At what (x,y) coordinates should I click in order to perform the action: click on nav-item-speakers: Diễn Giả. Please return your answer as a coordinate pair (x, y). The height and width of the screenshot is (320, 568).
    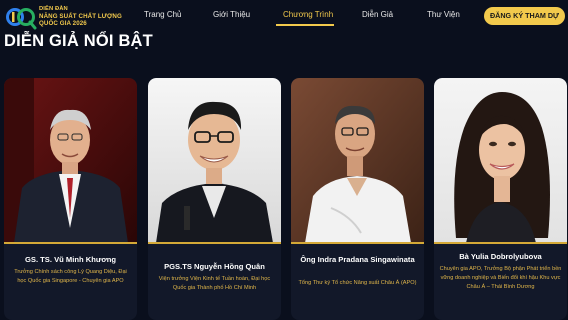
    Looking at the image, I should click on (377, 14).